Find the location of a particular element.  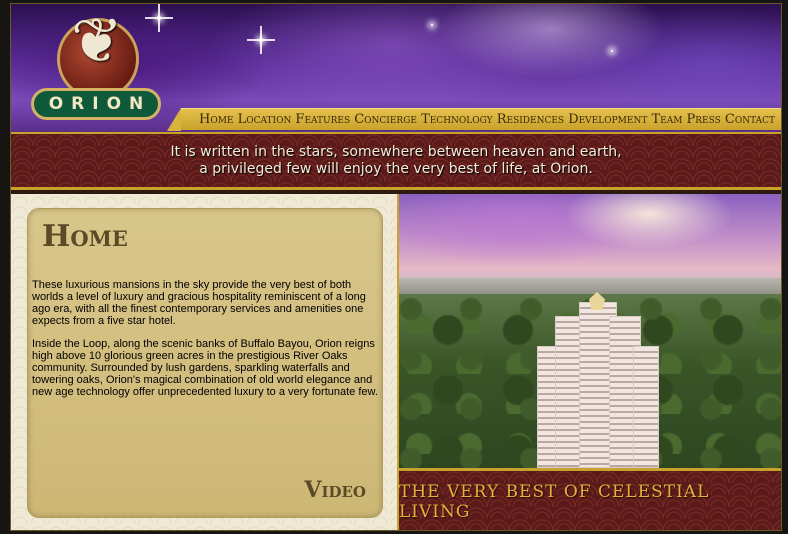

logo-text: ORION is located at coordinates (100, 104).